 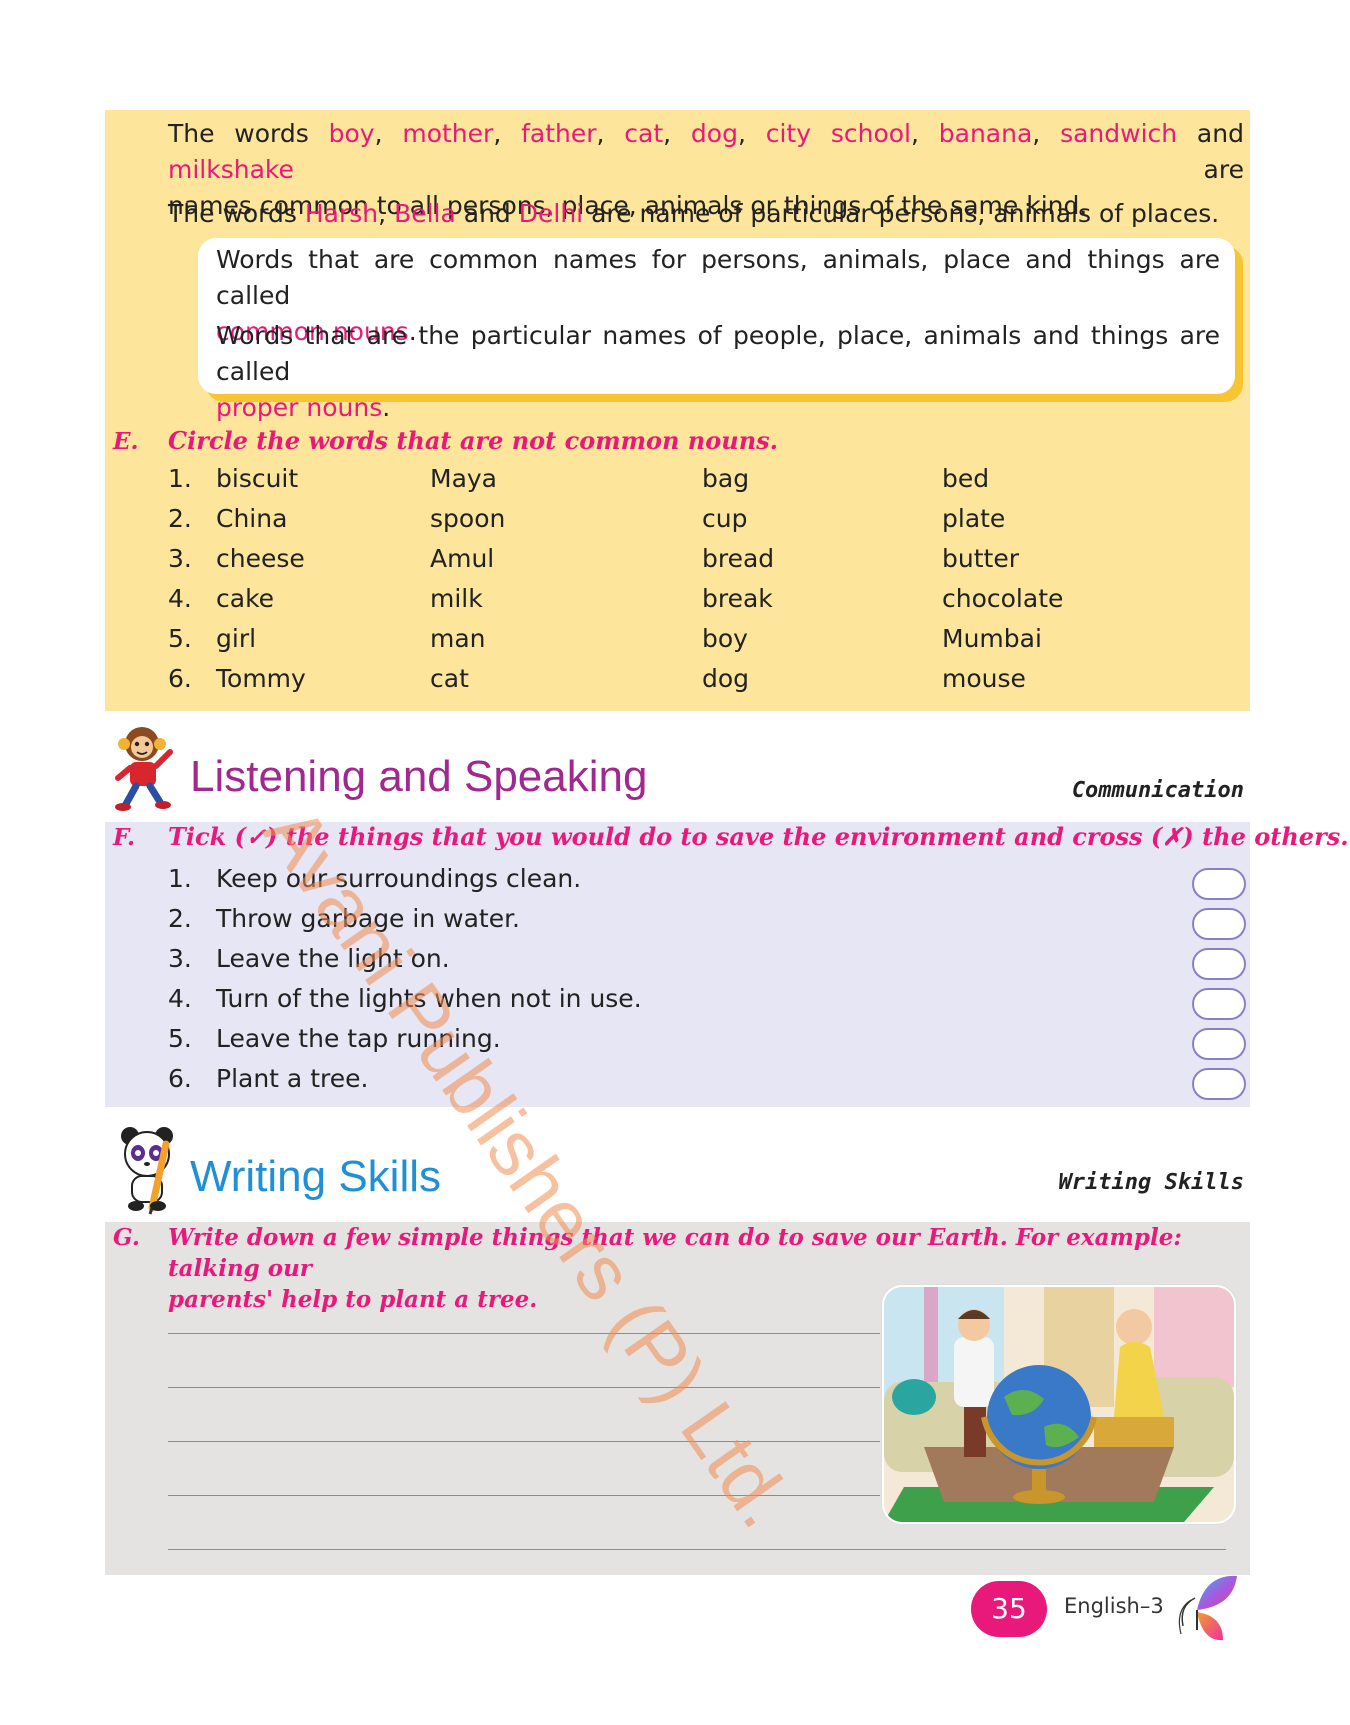 I want to click on row-number: 3., so click(x=180, y=558).